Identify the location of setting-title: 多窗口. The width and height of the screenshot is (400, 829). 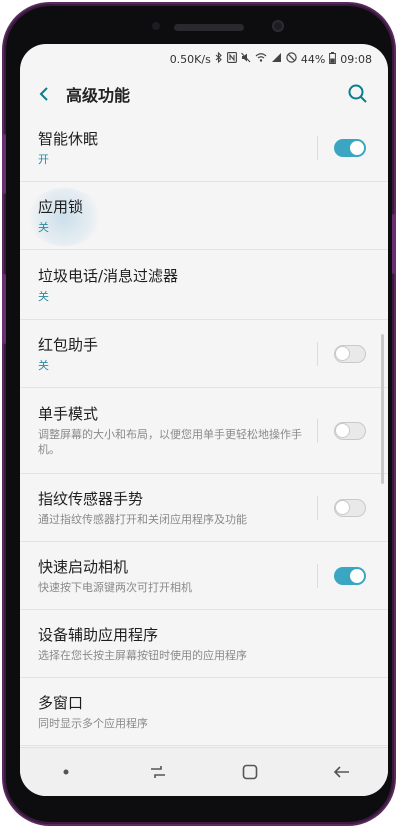
(61, 702).